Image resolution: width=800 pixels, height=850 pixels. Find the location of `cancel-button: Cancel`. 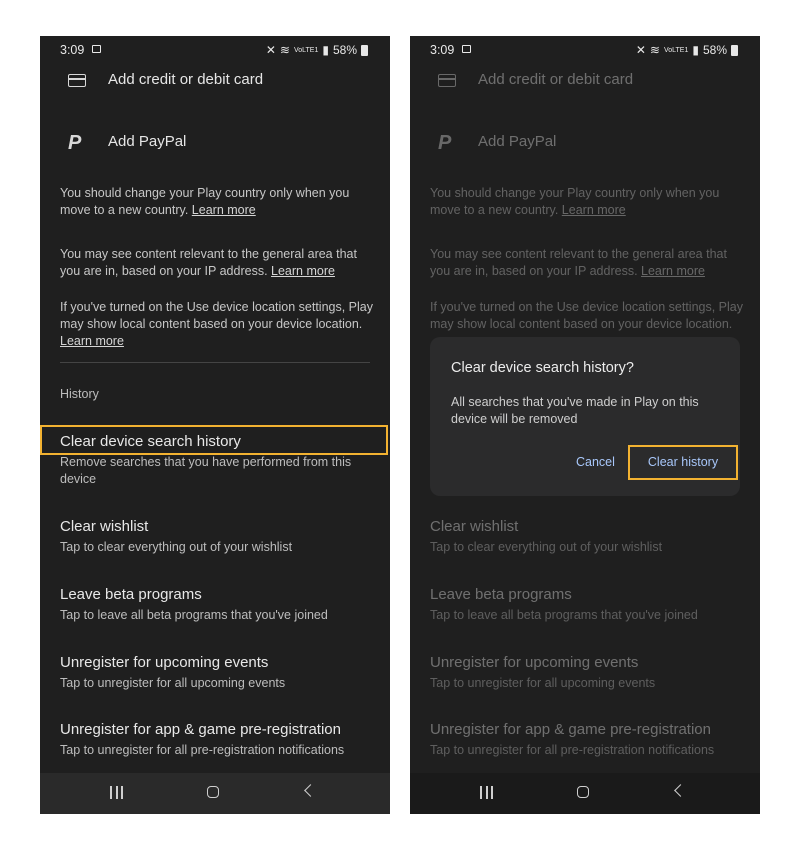

cancel-button: Cancel is located at coordinates (595, 462).